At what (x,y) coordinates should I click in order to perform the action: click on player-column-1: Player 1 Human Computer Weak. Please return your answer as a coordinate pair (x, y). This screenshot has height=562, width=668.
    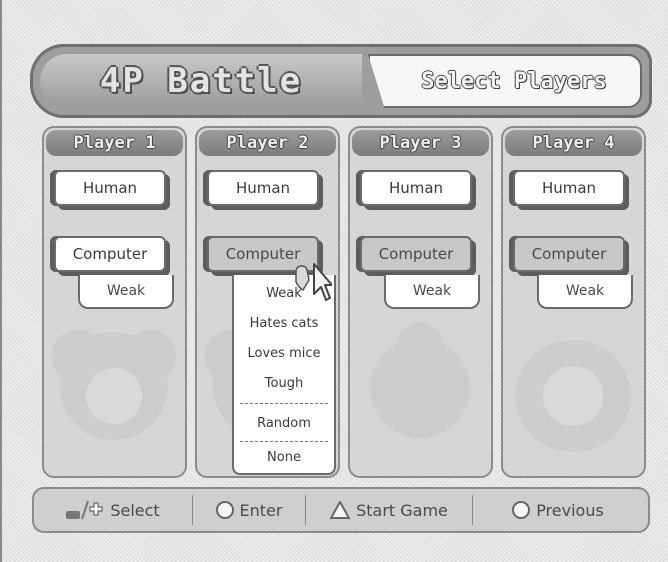
    Looking at the image, I should click on (114, 302).